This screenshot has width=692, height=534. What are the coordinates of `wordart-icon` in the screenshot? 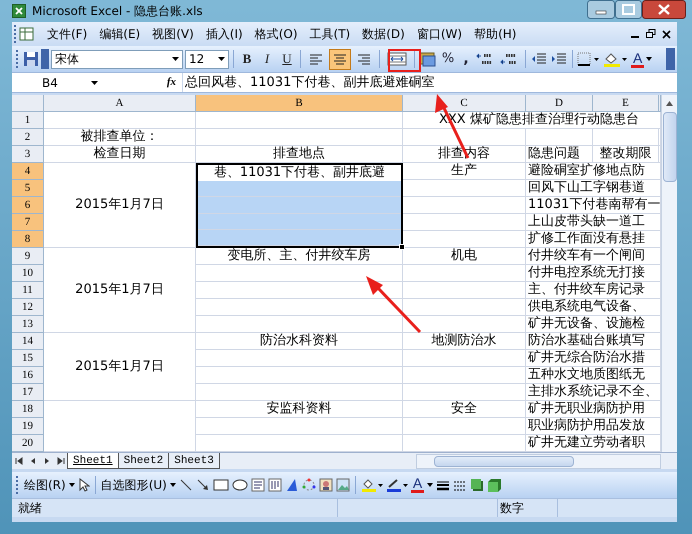 It's located at (291, 485).